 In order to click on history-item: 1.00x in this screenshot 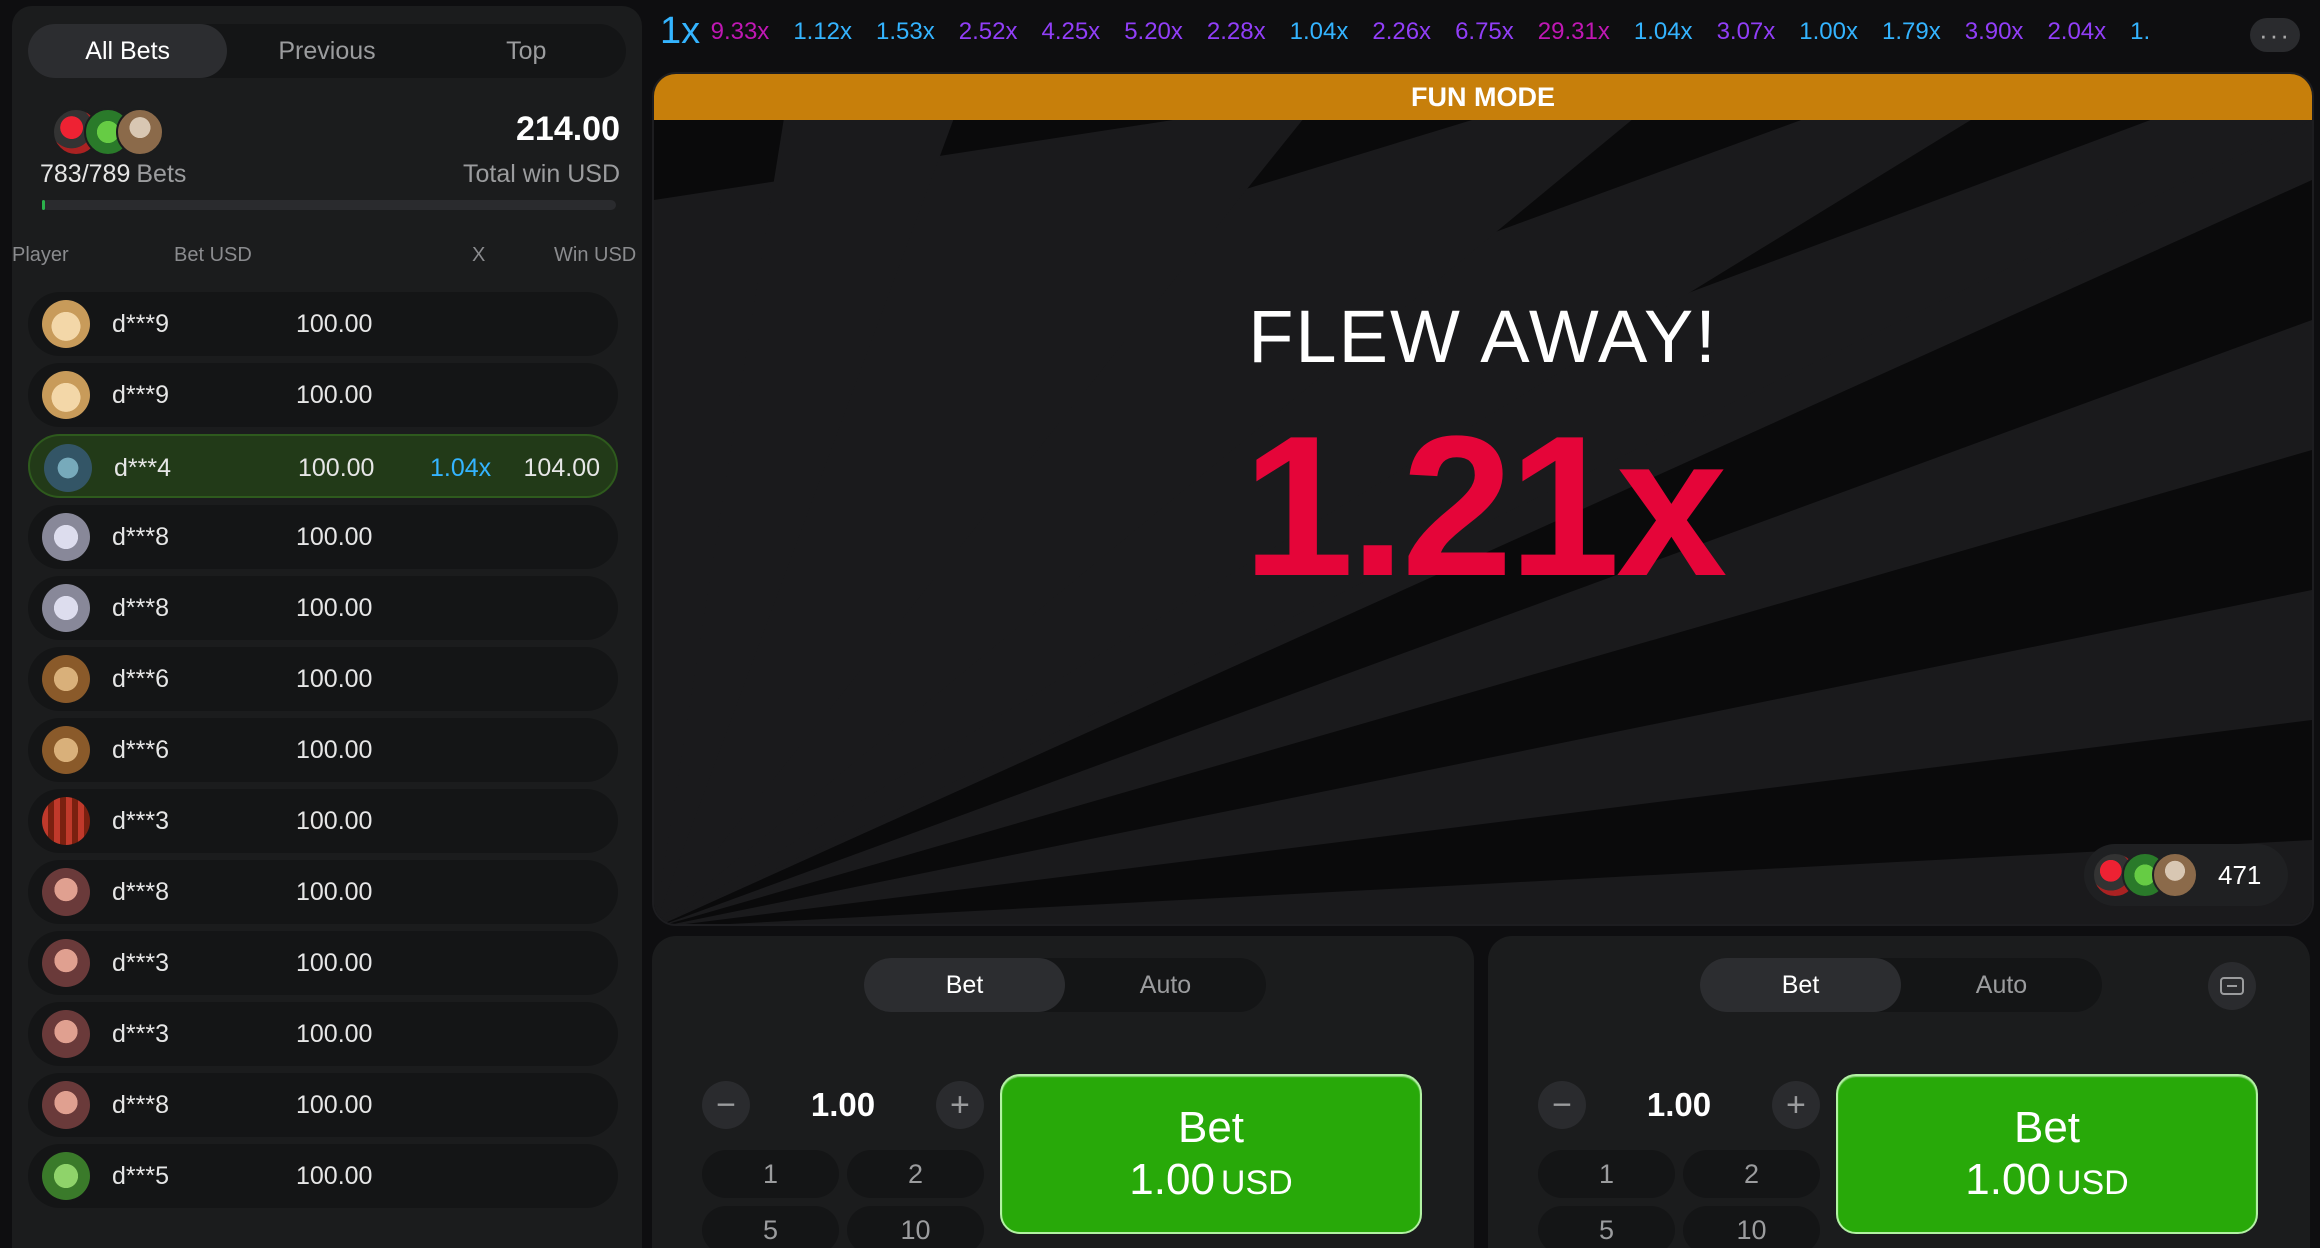, I will do `click(1828, 32)`.